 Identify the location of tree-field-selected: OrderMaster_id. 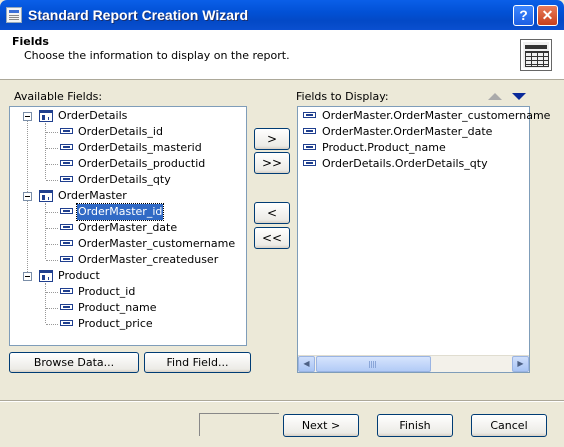
(128, 212).